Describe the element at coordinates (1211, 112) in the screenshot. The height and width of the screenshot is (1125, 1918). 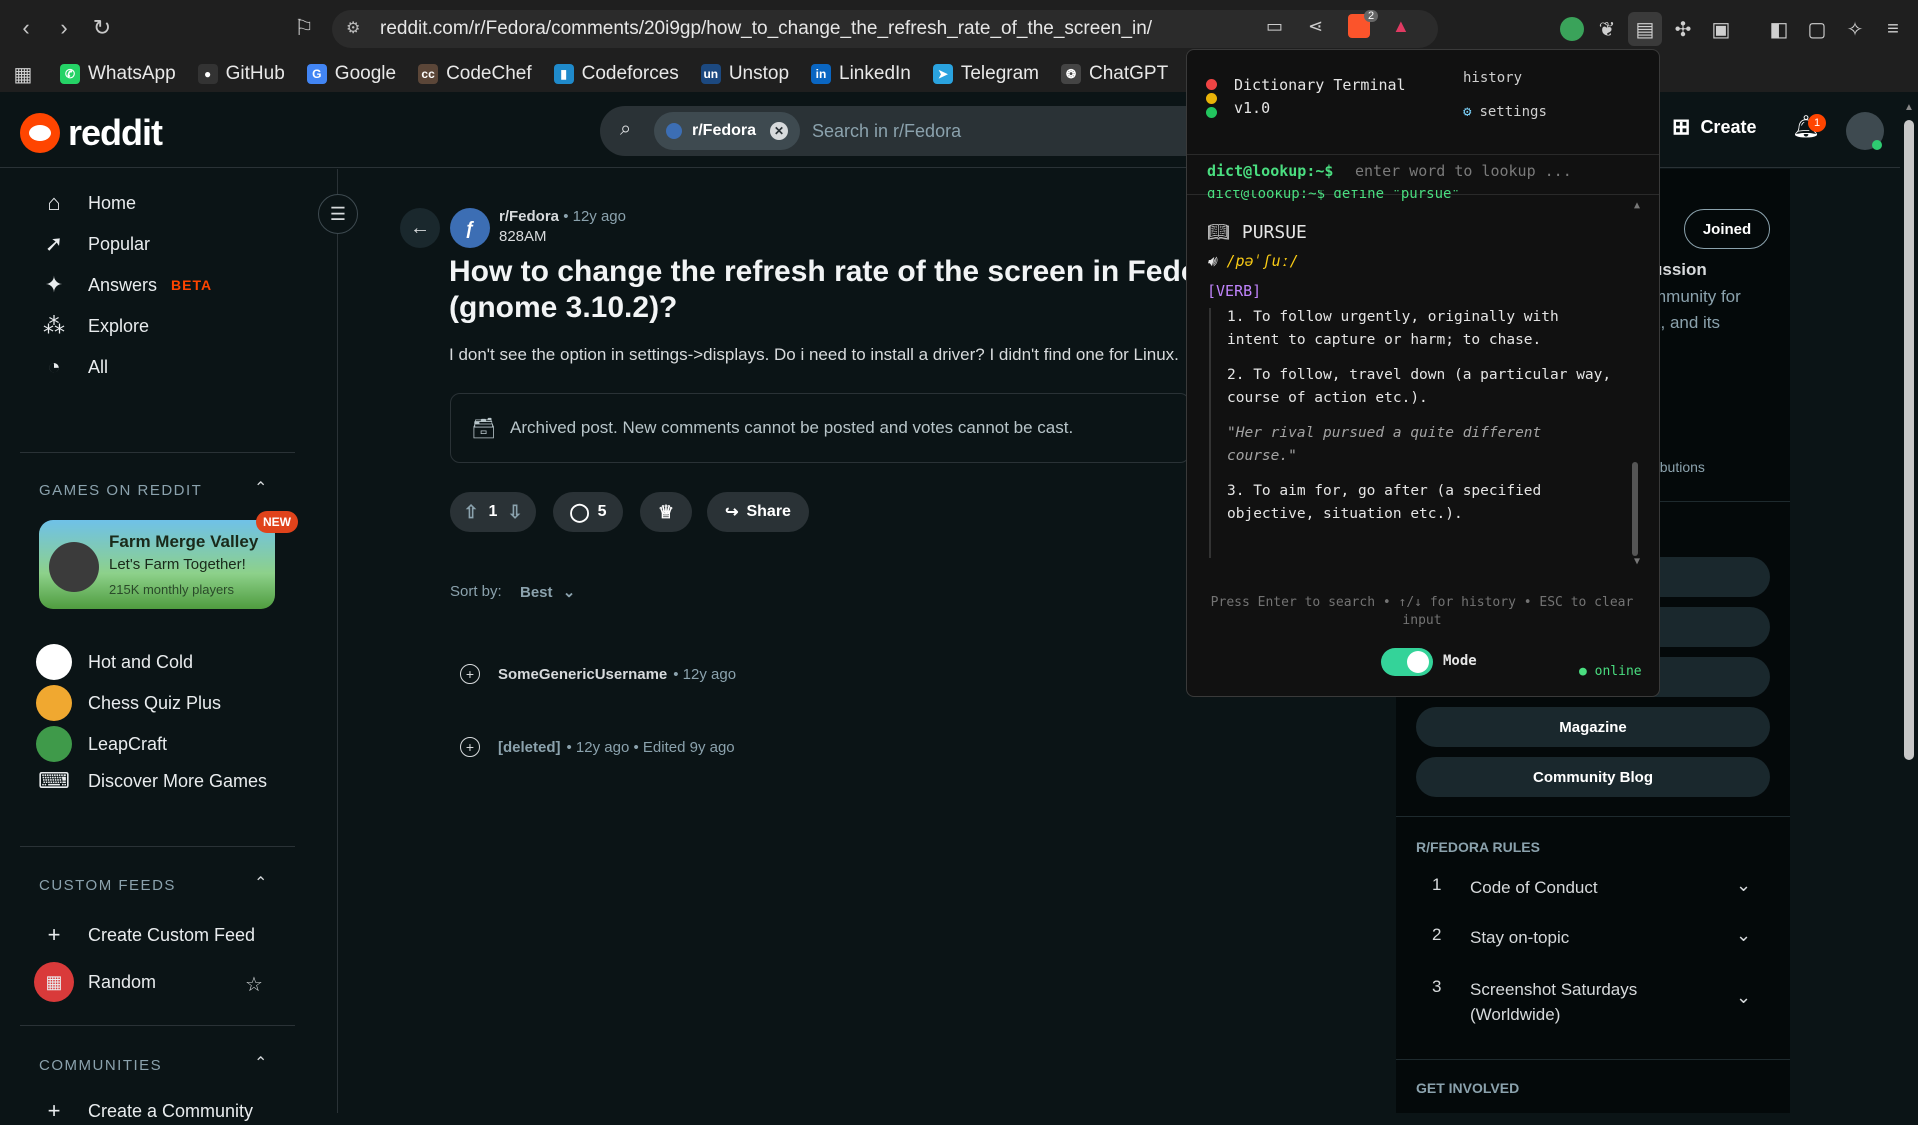
I see `maximize-dot-icon` at that location.